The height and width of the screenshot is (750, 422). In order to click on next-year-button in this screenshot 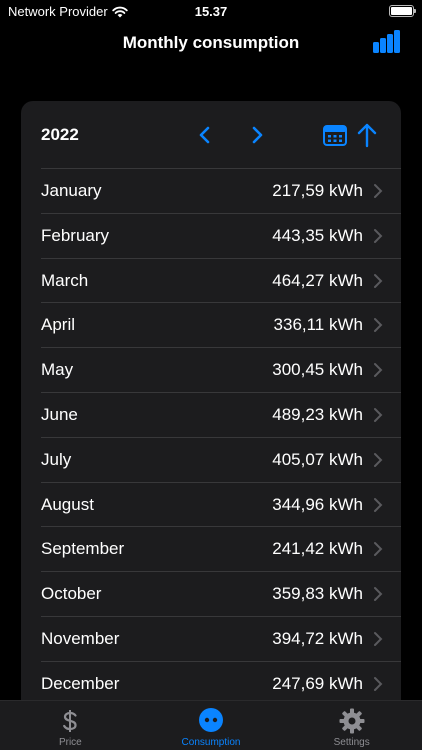, I will do `click(257, 135)`.